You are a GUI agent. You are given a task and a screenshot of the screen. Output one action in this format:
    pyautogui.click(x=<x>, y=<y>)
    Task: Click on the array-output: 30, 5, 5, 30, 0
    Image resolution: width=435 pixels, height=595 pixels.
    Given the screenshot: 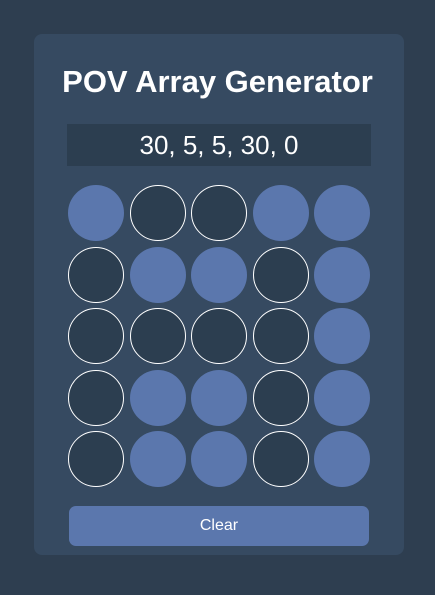 What is the action you would take?
    pyautogui.click(x=219, y=145)
    